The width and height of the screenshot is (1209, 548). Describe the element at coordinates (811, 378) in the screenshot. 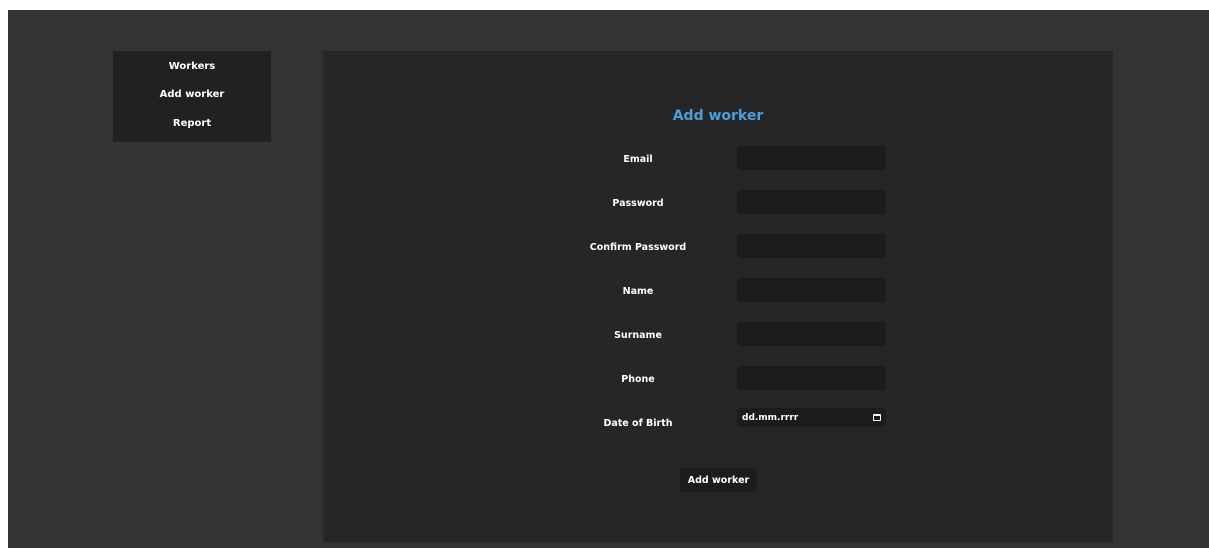

I see `phone-field` at that location.